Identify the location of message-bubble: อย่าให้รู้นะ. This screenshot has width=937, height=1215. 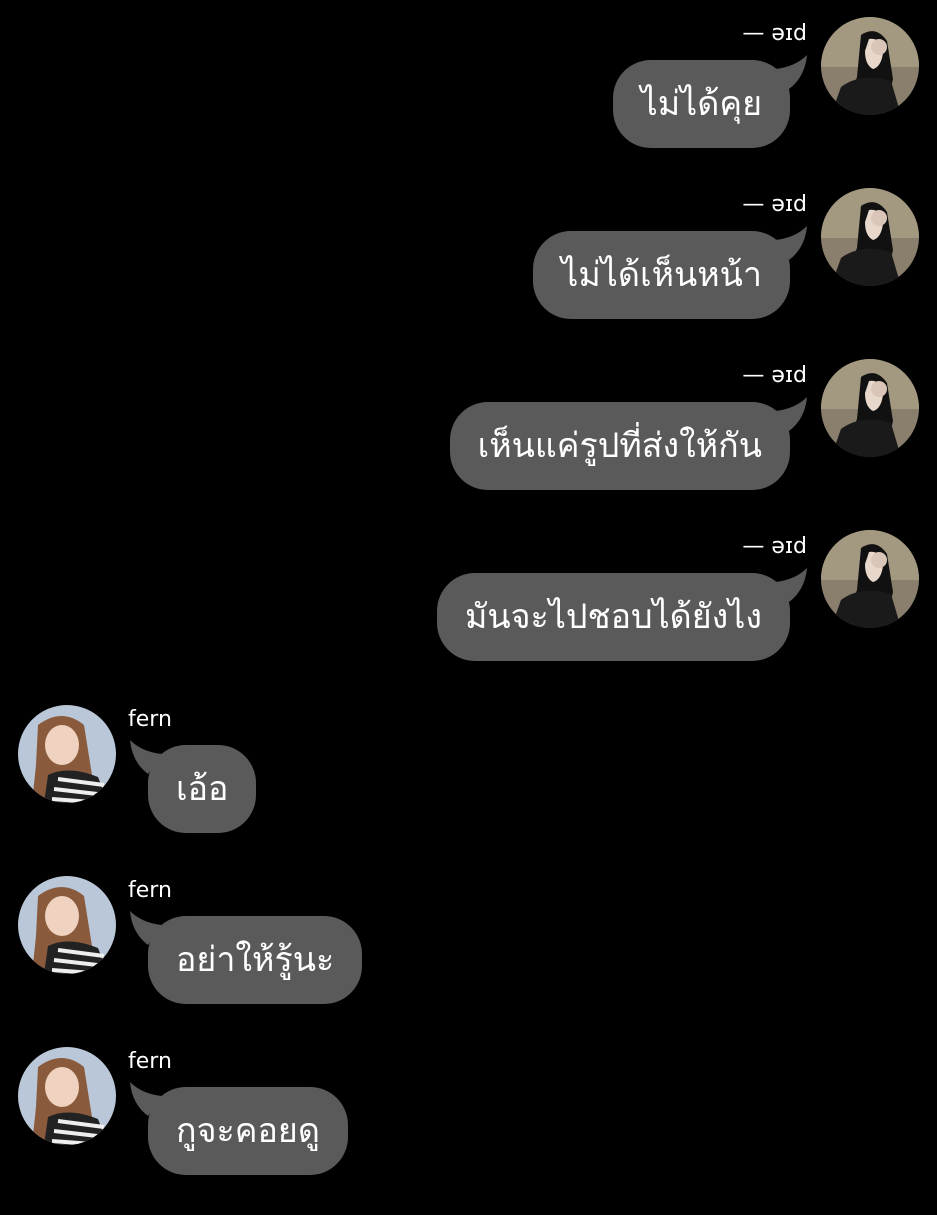
(255, 960).